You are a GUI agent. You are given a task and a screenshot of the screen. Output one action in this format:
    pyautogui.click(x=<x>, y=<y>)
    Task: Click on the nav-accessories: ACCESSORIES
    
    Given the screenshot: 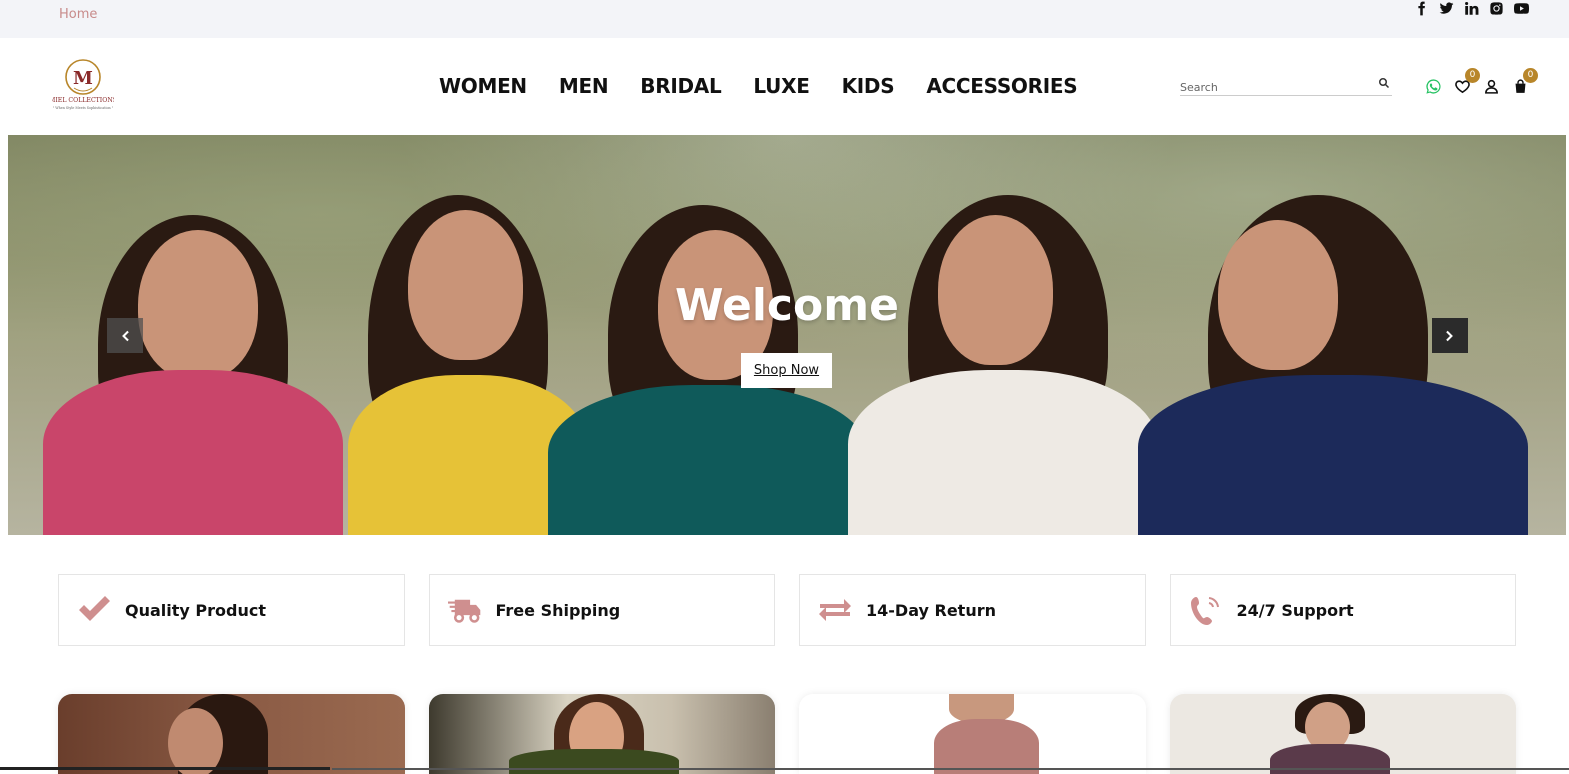 What is the action you would take?
    pyautogui.click(x=1001, y=86)
    